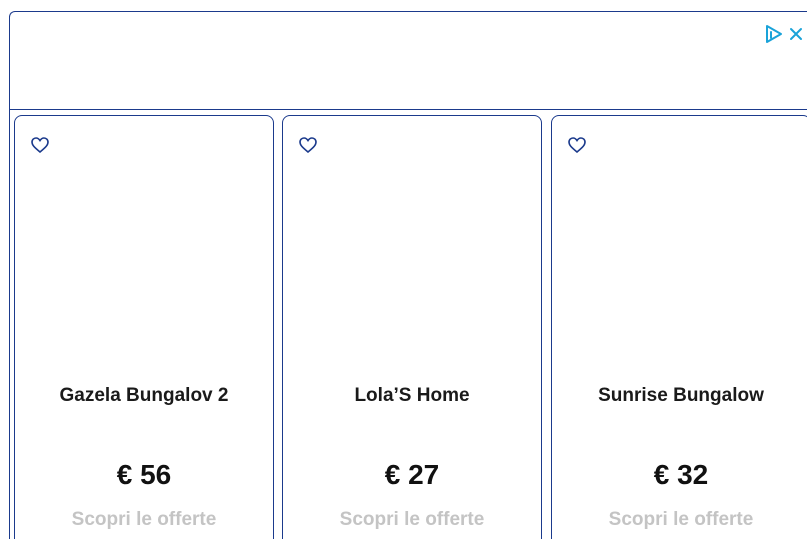 Image resolution: width=807 pixels, height=539 pixels. Describe the element at coordinates (796, 34) in the screenshot. I see `close-icon` at that location.